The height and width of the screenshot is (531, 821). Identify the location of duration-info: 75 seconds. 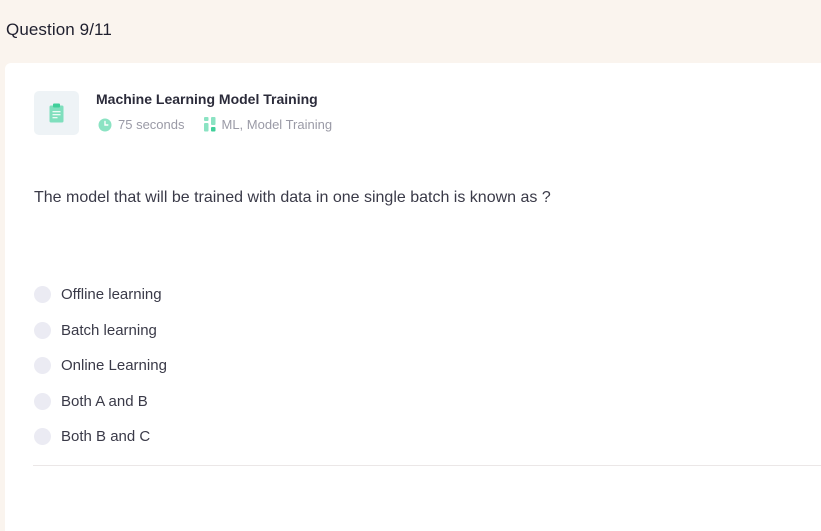
(141, 124).